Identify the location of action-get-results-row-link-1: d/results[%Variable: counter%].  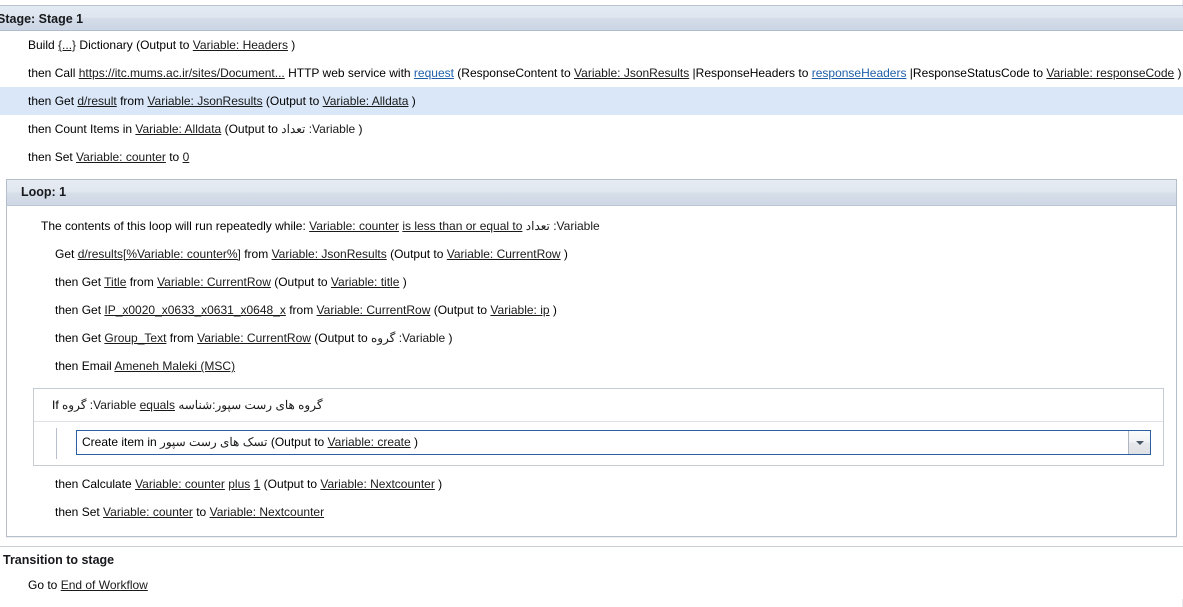
(159, 254).